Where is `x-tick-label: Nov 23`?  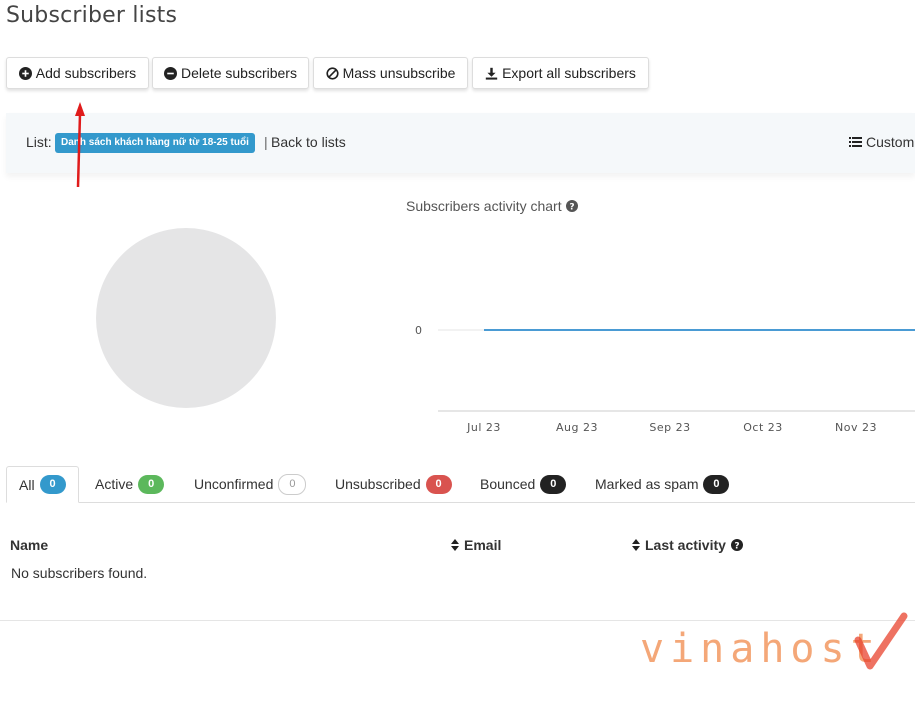 x-tick-label: Nov 23 is located at coordinates (856, 427).